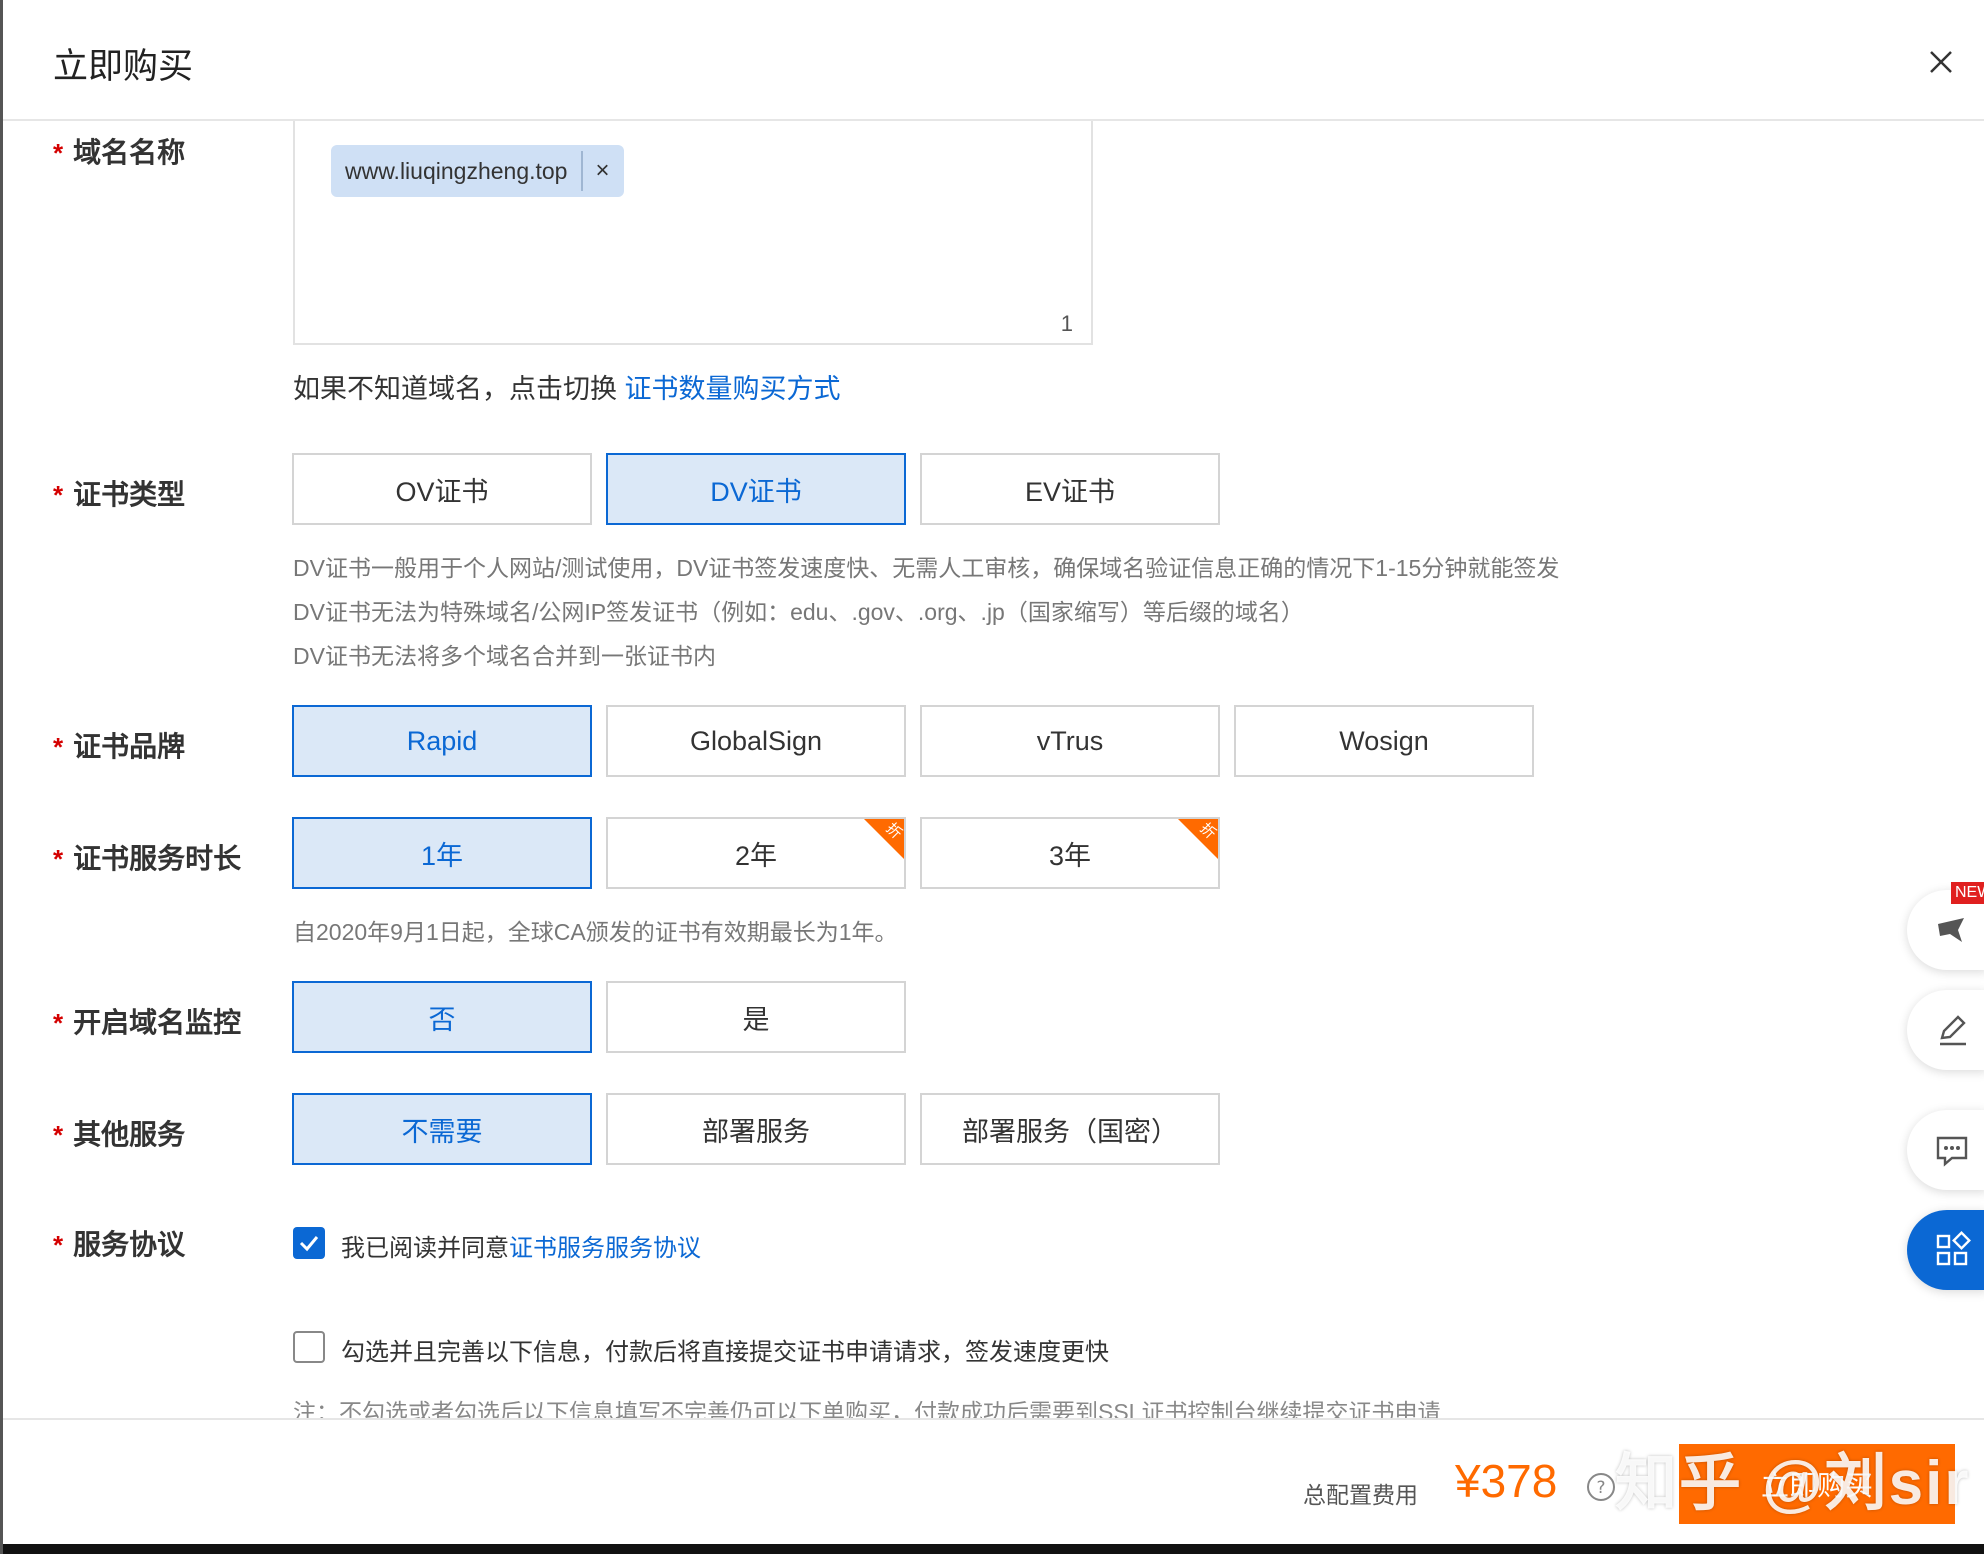 This screenshot has height=1554, width=1984. I want to click on agreement-text-prefix: 我已阅读并同意, so click(425, 1248).